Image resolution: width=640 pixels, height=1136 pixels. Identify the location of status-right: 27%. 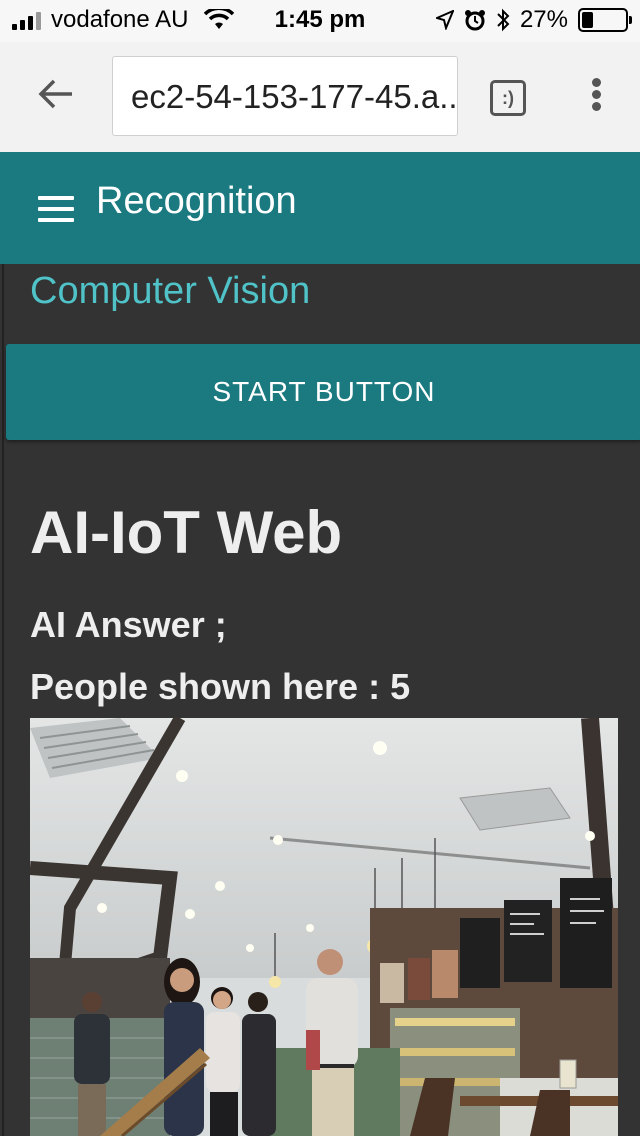
(533, 20).